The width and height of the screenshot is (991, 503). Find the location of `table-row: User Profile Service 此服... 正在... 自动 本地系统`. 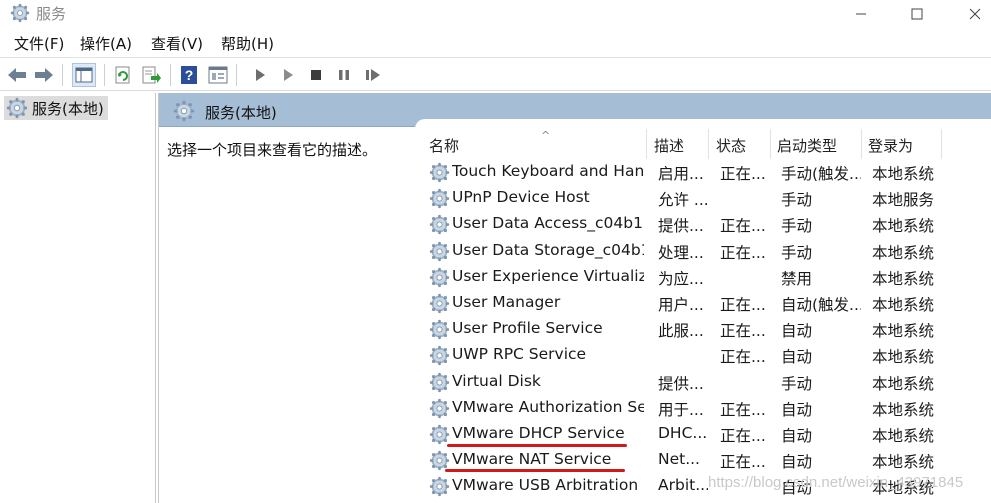

table-row: User Profile Service 此服... 正在... 自动 本地系统 is located at coordinates (703, 329).